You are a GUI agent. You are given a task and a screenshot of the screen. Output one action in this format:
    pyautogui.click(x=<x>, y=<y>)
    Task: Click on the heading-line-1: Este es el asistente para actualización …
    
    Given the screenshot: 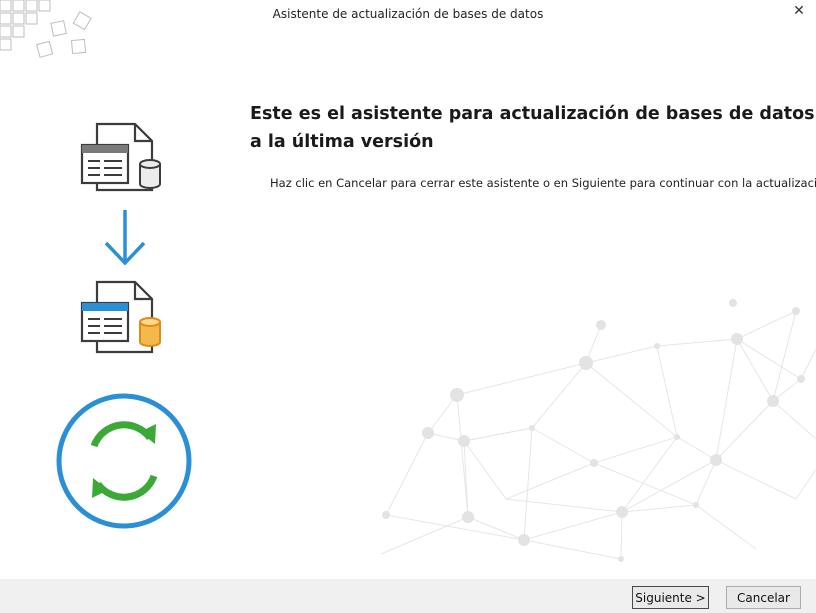 What is the action you would take?
    pyautogui.click(x=532, y=114)
    